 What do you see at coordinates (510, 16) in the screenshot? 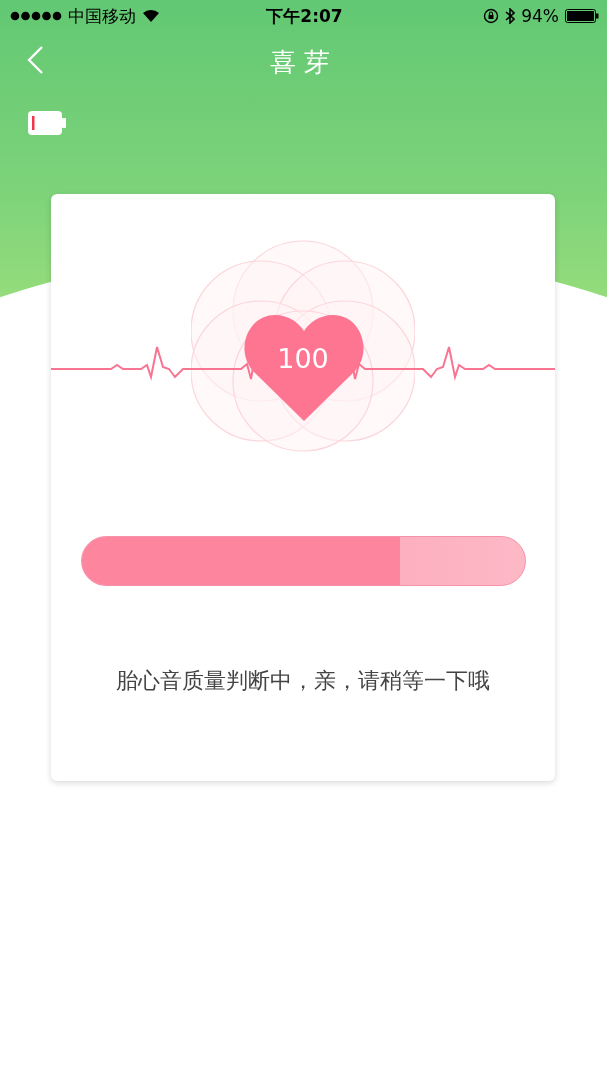
I see `bluetooth-icon` at bounding box center [510, 16].